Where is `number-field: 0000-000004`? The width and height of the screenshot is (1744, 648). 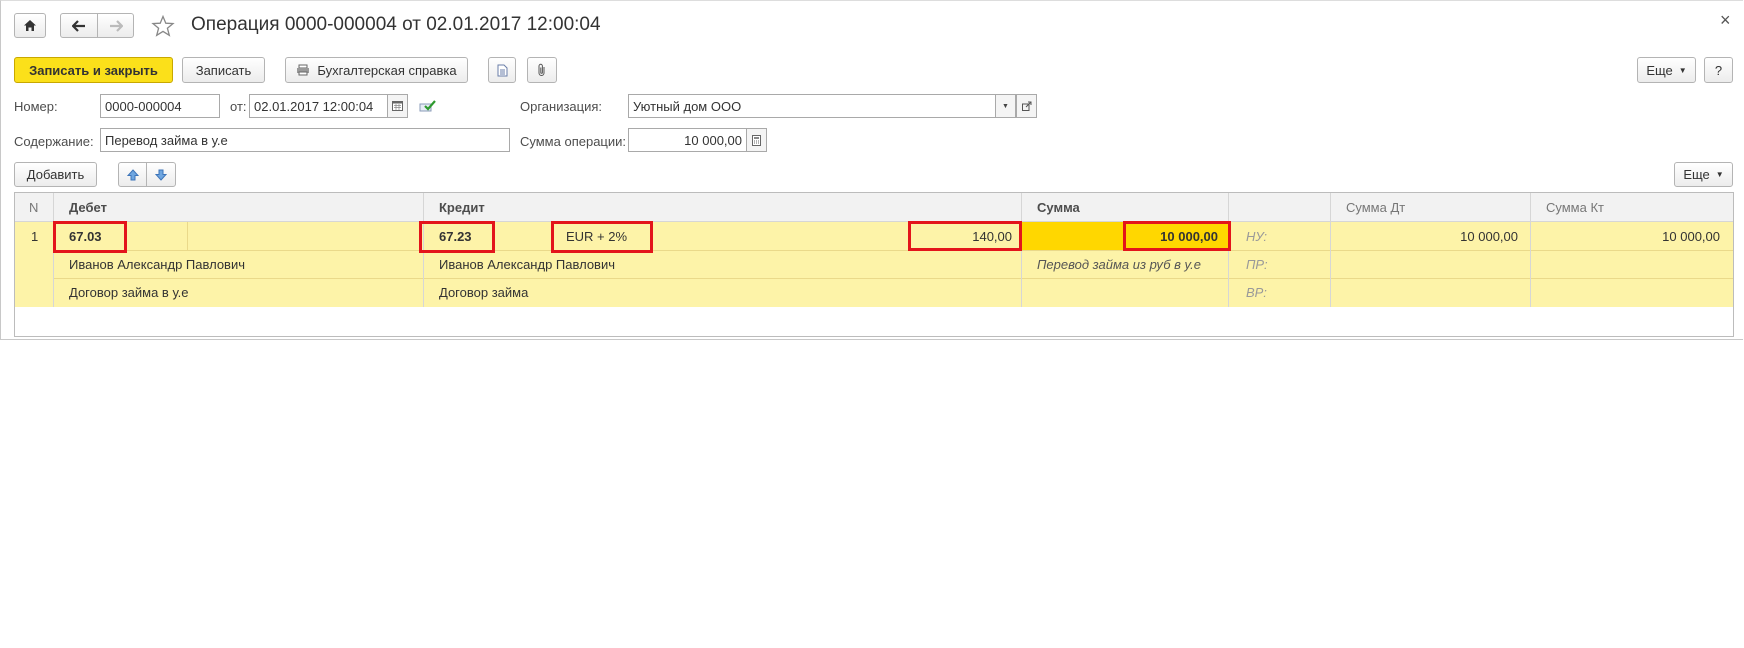
number-field: 0000-000004 is located at coordinates (160, 106).